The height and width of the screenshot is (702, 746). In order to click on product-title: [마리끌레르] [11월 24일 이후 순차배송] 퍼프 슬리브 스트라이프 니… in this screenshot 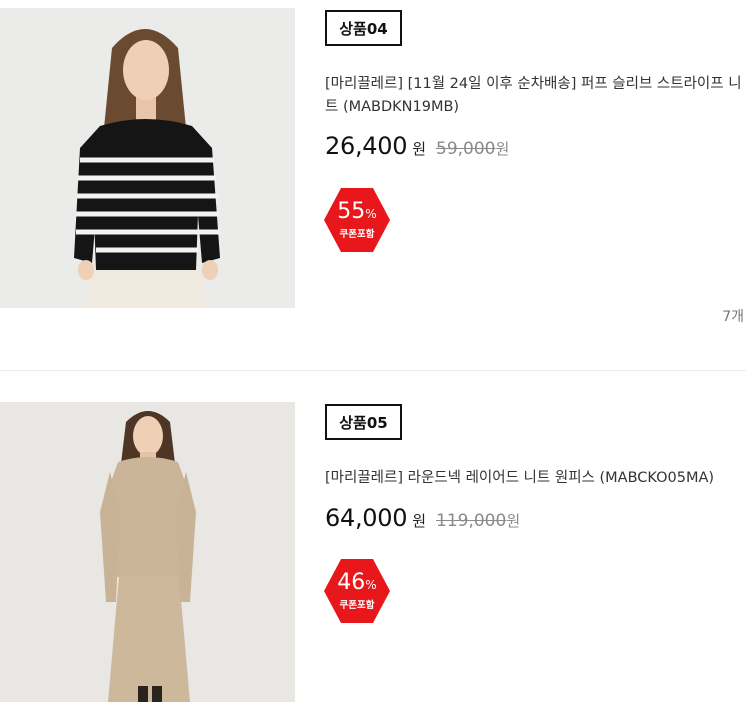, I will do `click(535, 96)`.